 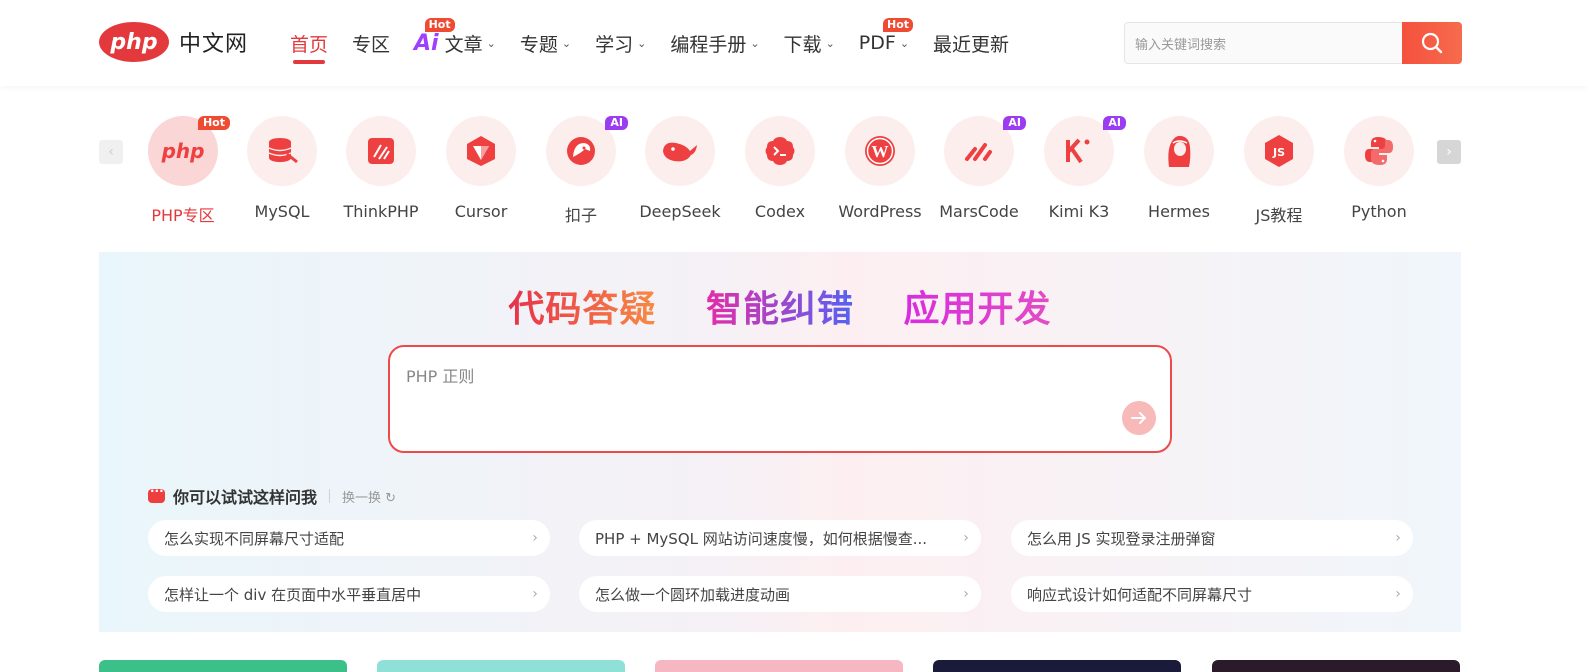 What do you see at coordinates (979, 211) in the screenshot?
I see `tool-label: MarsCode` at bounding box center [979, 211].